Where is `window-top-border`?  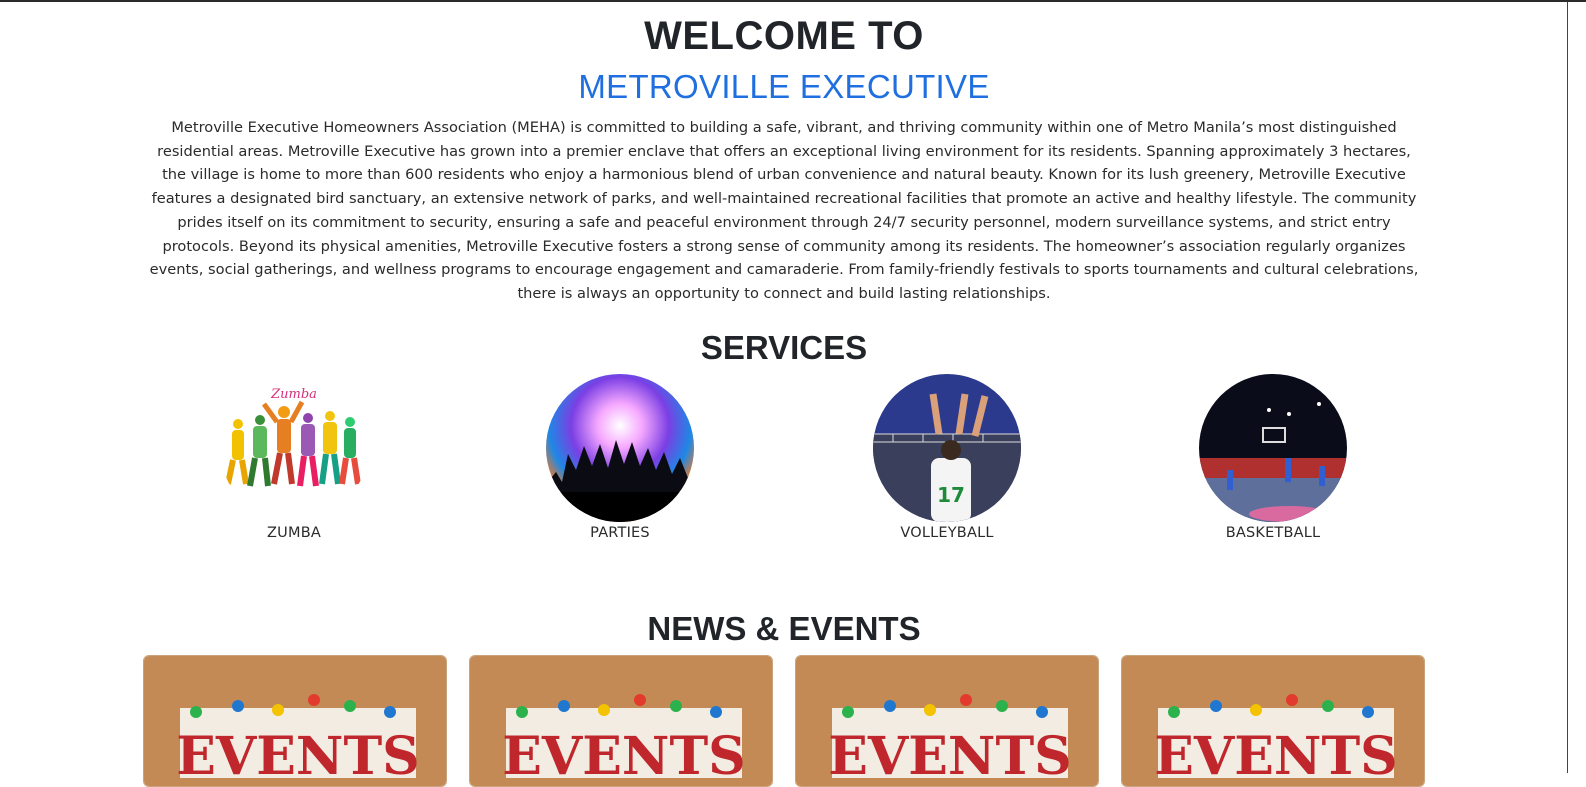 window-top-border is located at coordinates (793, 1).